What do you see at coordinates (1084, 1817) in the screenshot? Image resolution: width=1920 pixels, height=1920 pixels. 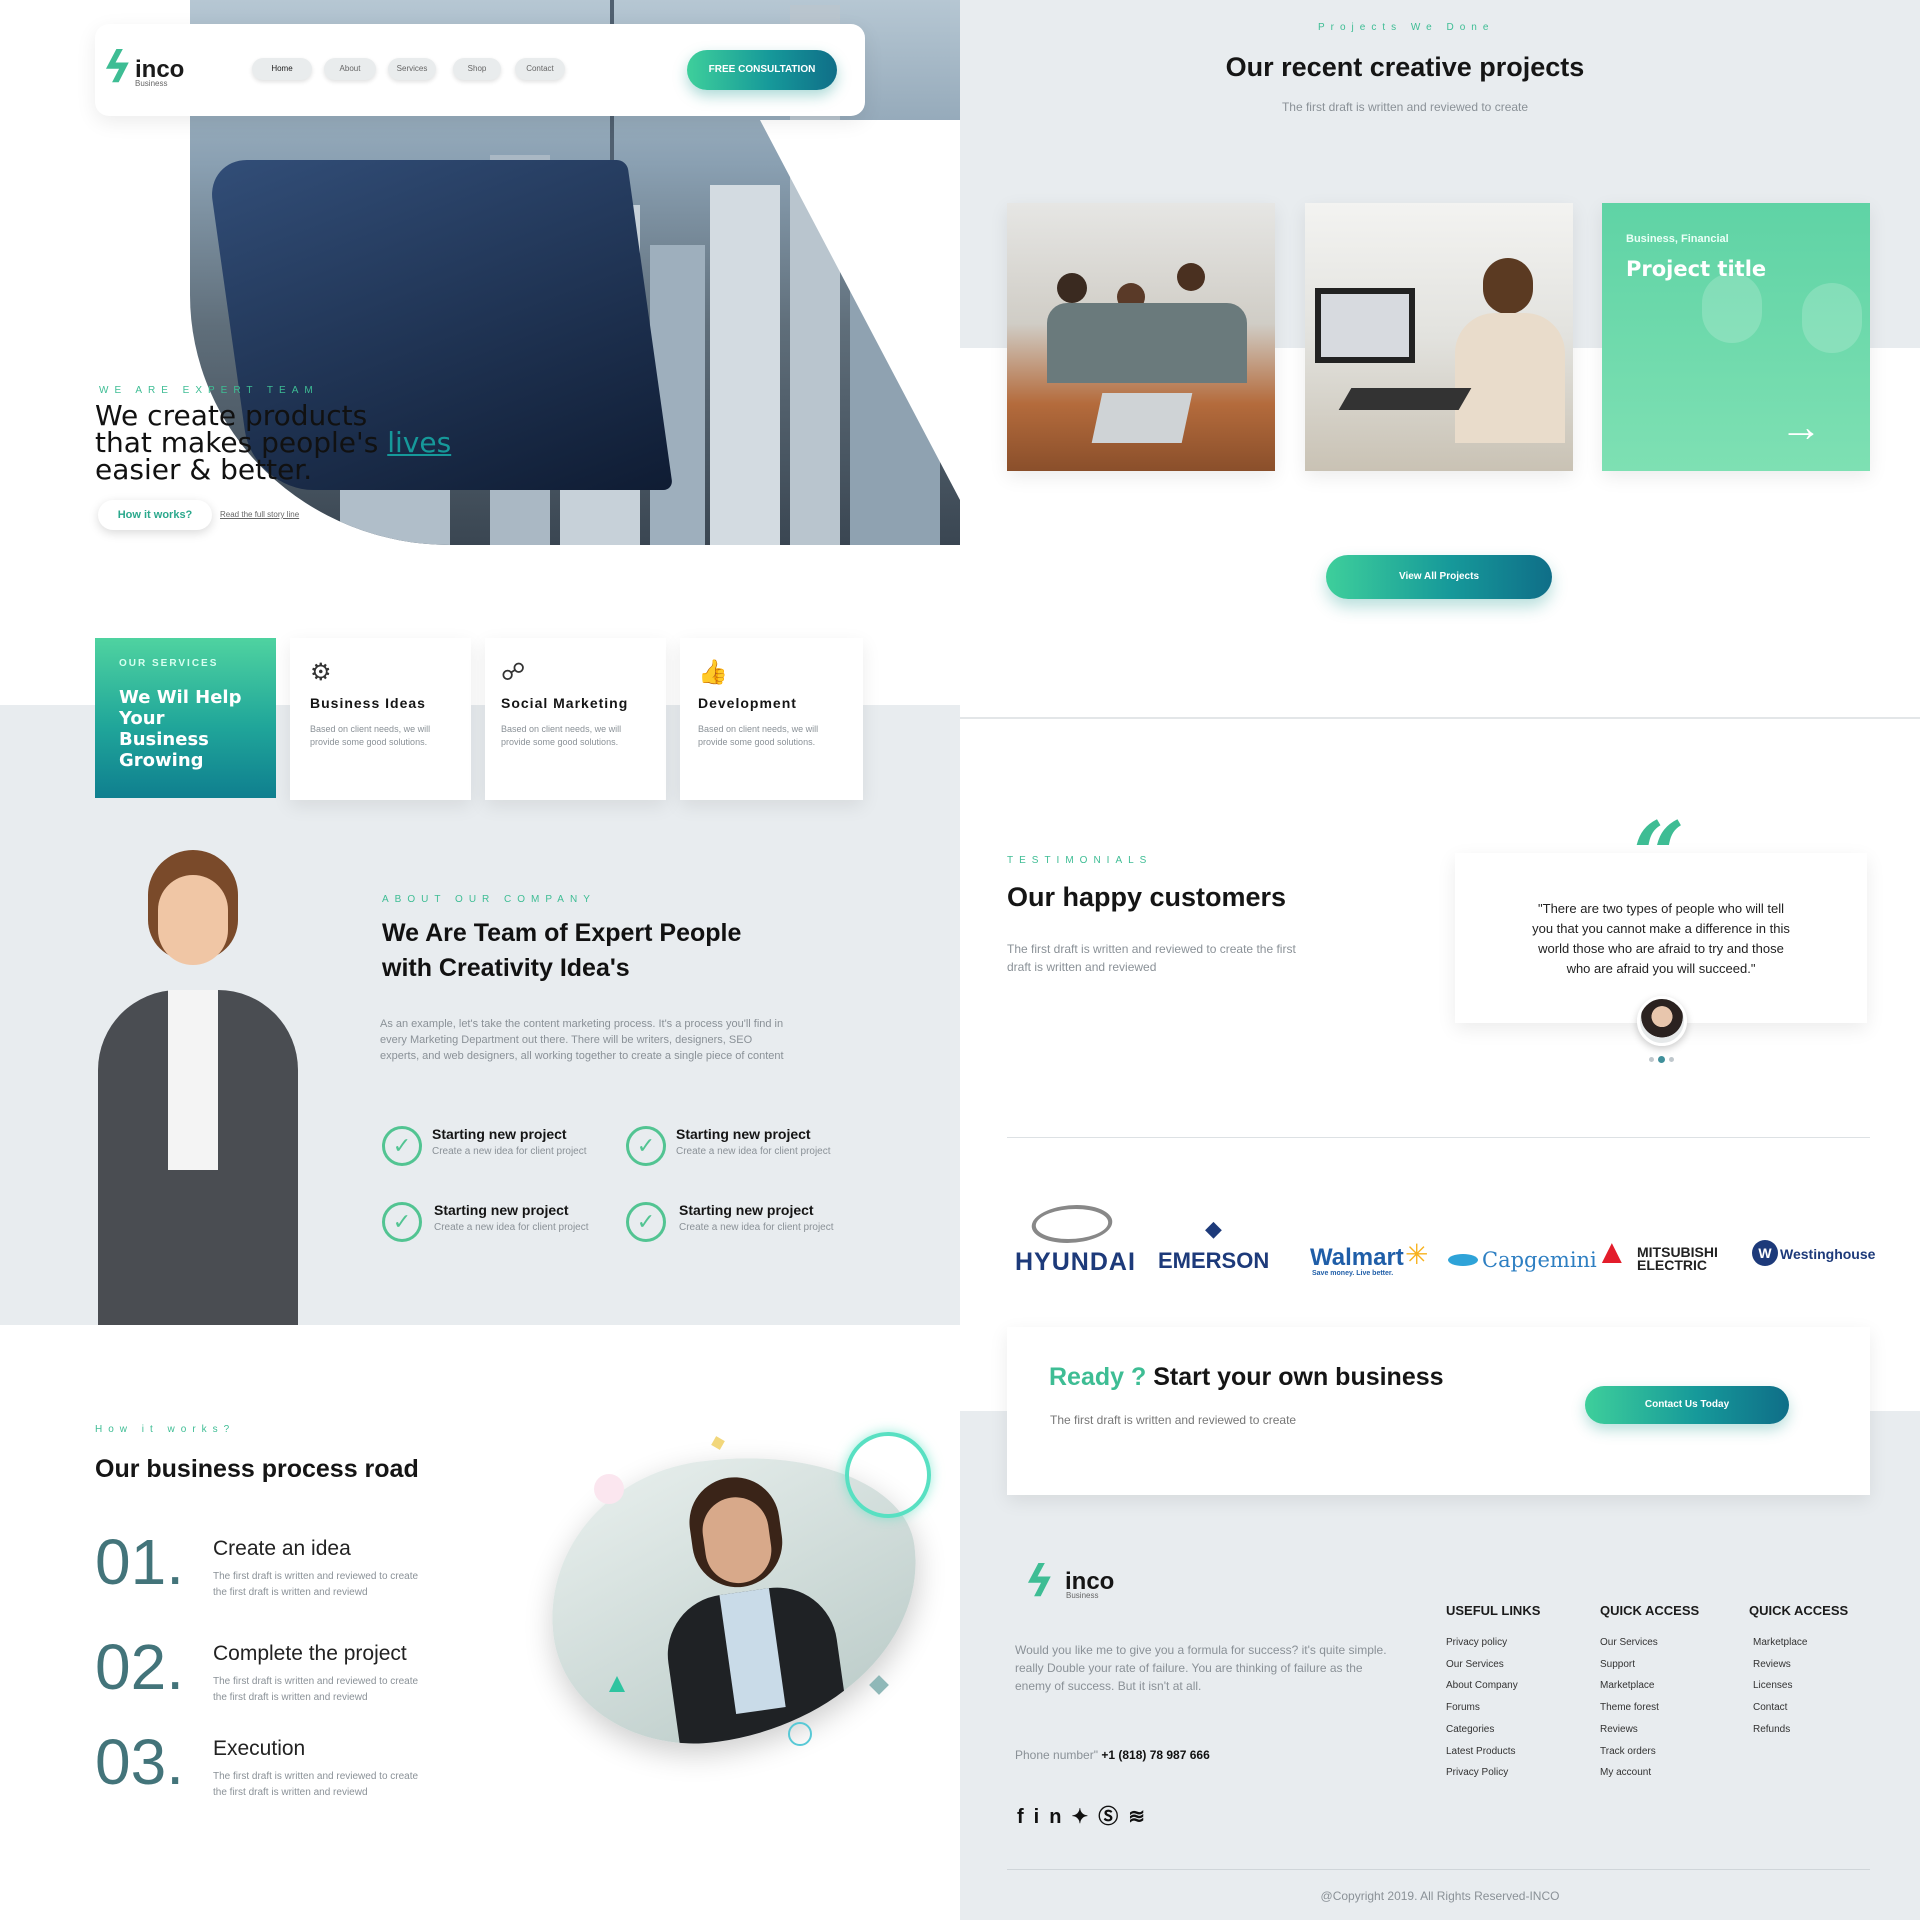 I see `twitter-icon: ✦` at bounding box center [1084, 1817].